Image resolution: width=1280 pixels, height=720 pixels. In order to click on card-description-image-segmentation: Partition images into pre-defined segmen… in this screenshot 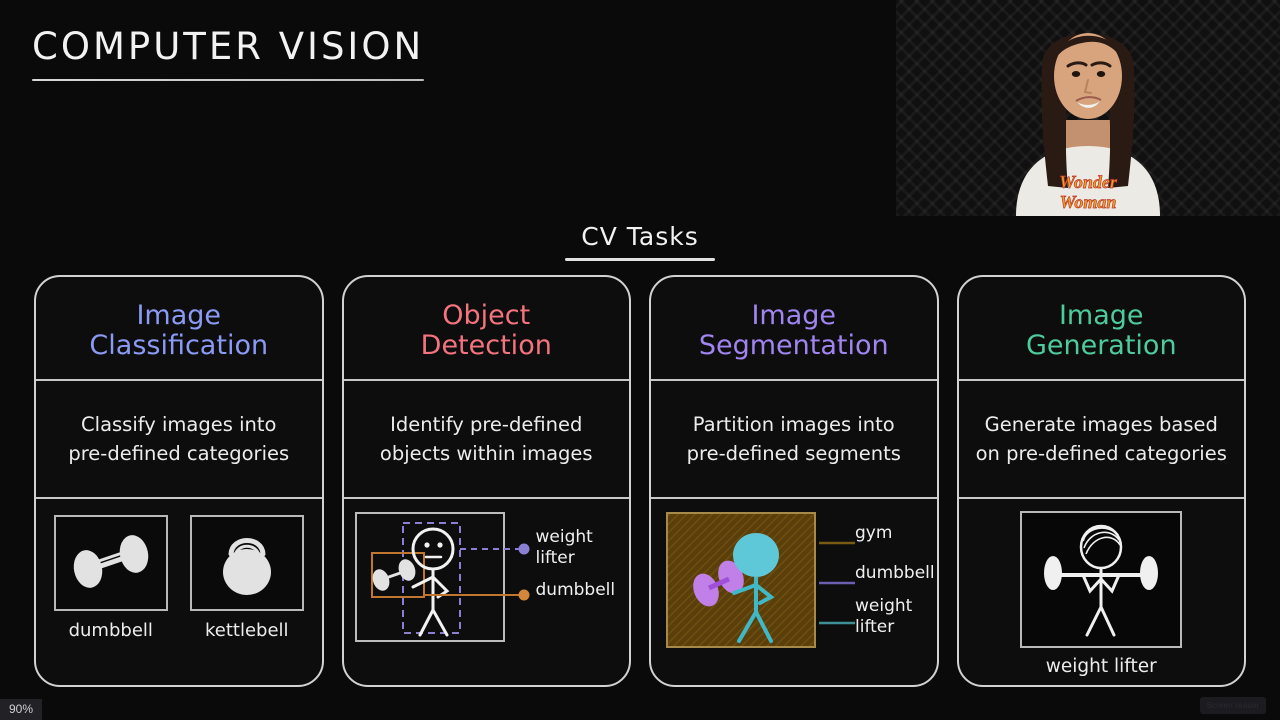, I will do `click(794, 439)`.